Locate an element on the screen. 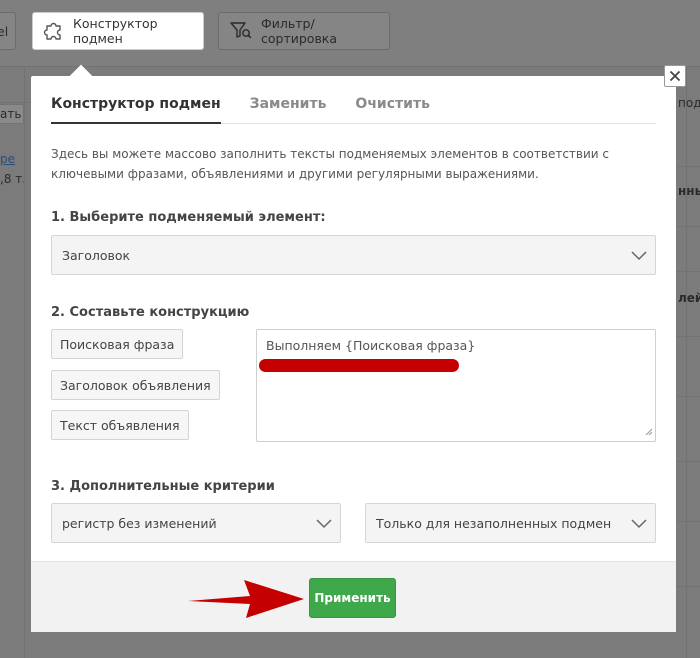 Image resolution: width=700 pixels, height=658 pixels. background-left-button-text: ать is located at coordinates (11, 114).